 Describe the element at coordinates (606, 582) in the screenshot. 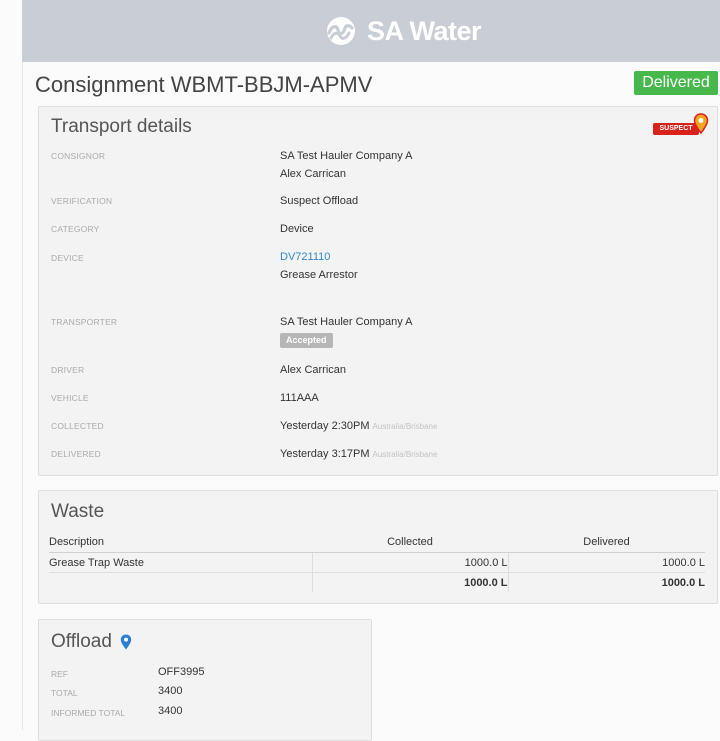

I see `total-delivered: 1000.0 L` at that location.